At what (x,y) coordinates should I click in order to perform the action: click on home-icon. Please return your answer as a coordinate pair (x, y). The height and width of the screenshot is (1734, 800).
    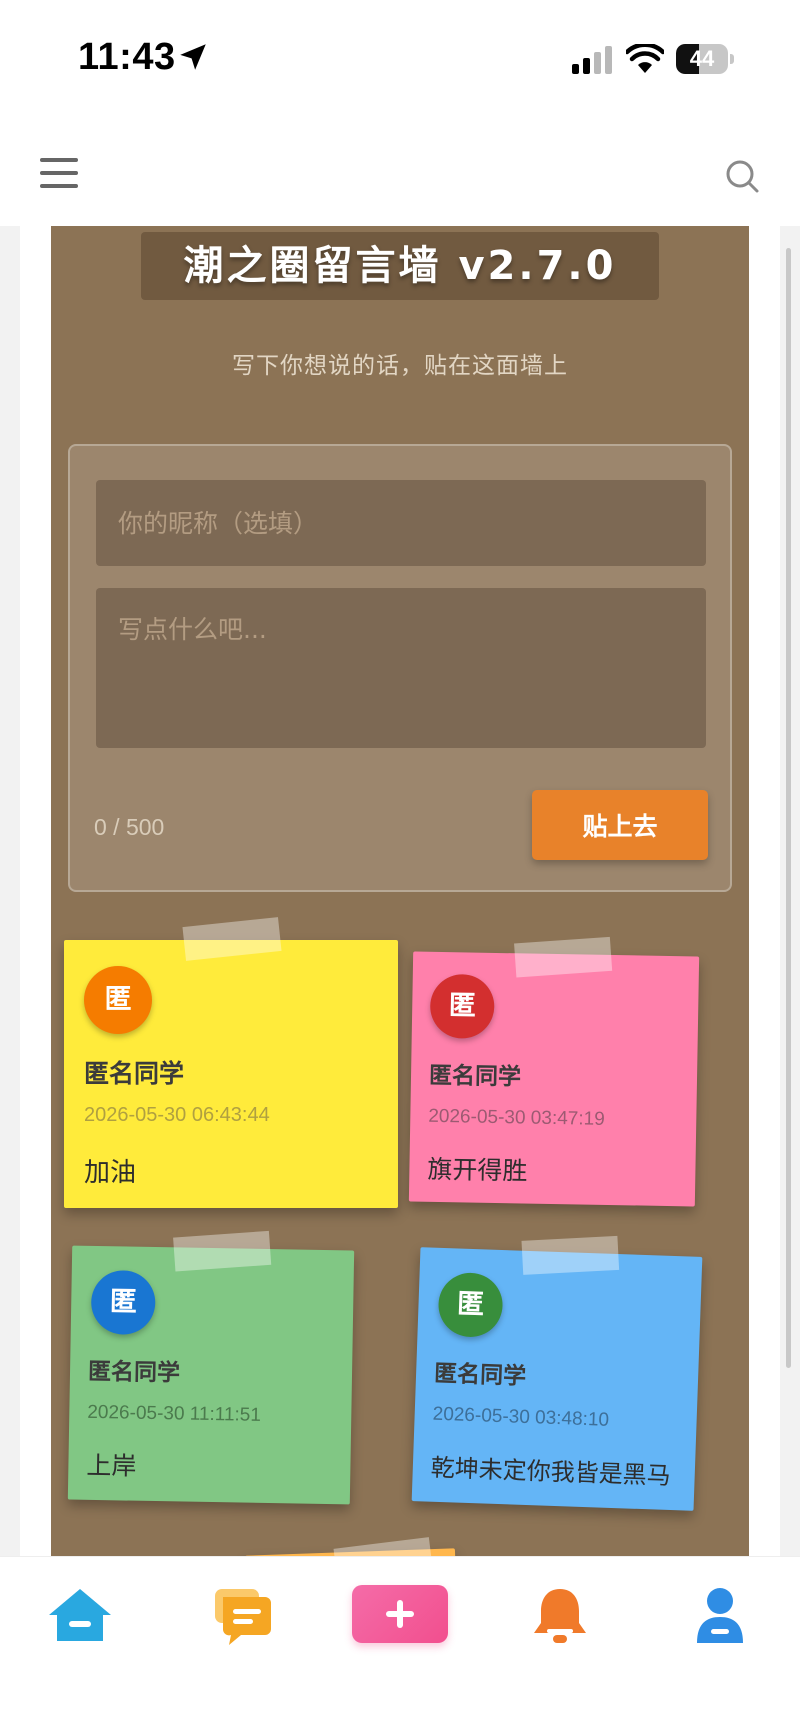
    Looking at the image, I should click on (80, 1616).